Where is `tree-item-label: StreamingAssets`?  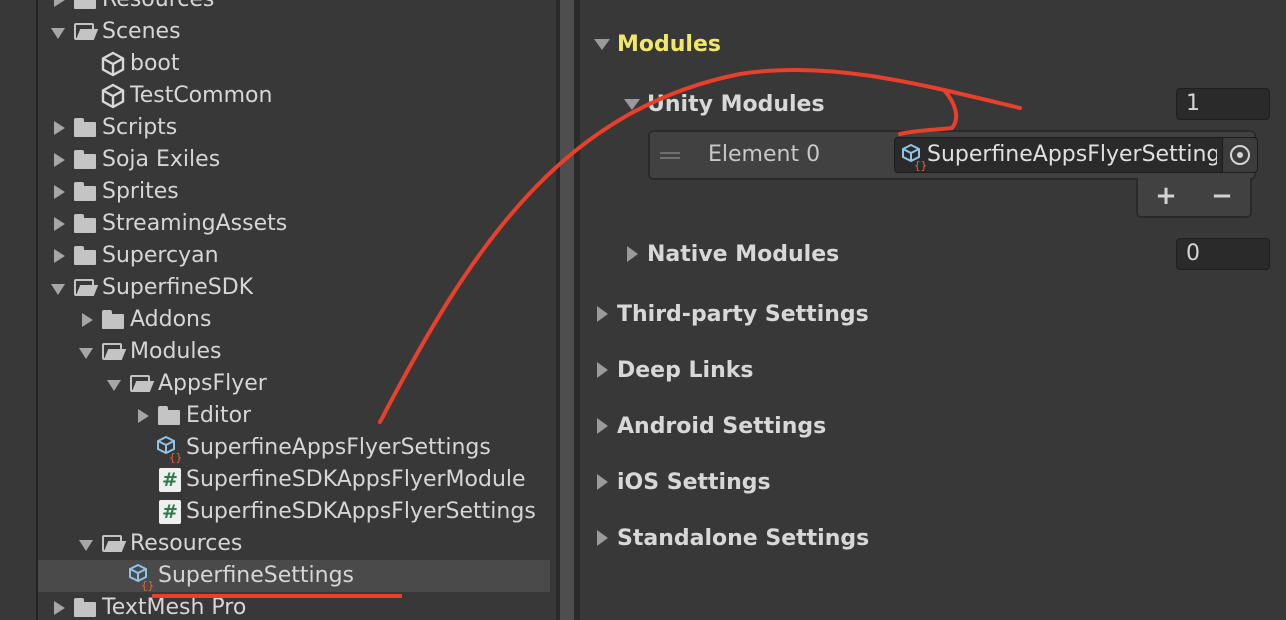
tree-item-label: StreamingAssets is located at coordinates (195, 223).